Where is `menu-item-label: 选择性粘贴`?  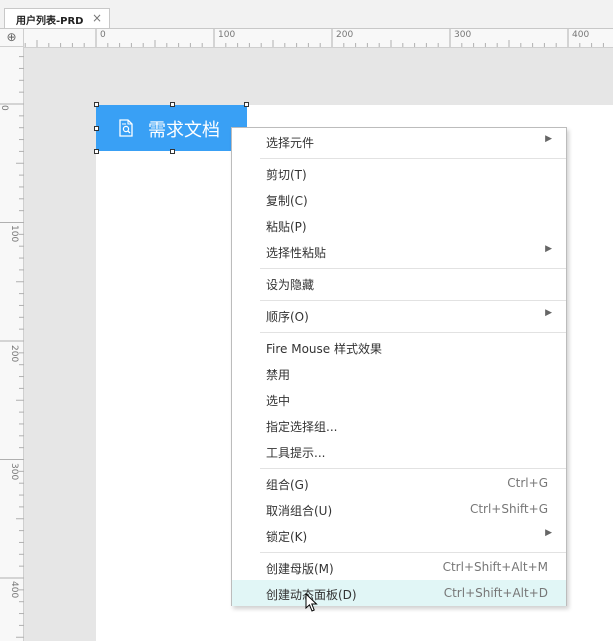 menu-item-label: 选择性粘贴 is located at coordinates (296, 253).